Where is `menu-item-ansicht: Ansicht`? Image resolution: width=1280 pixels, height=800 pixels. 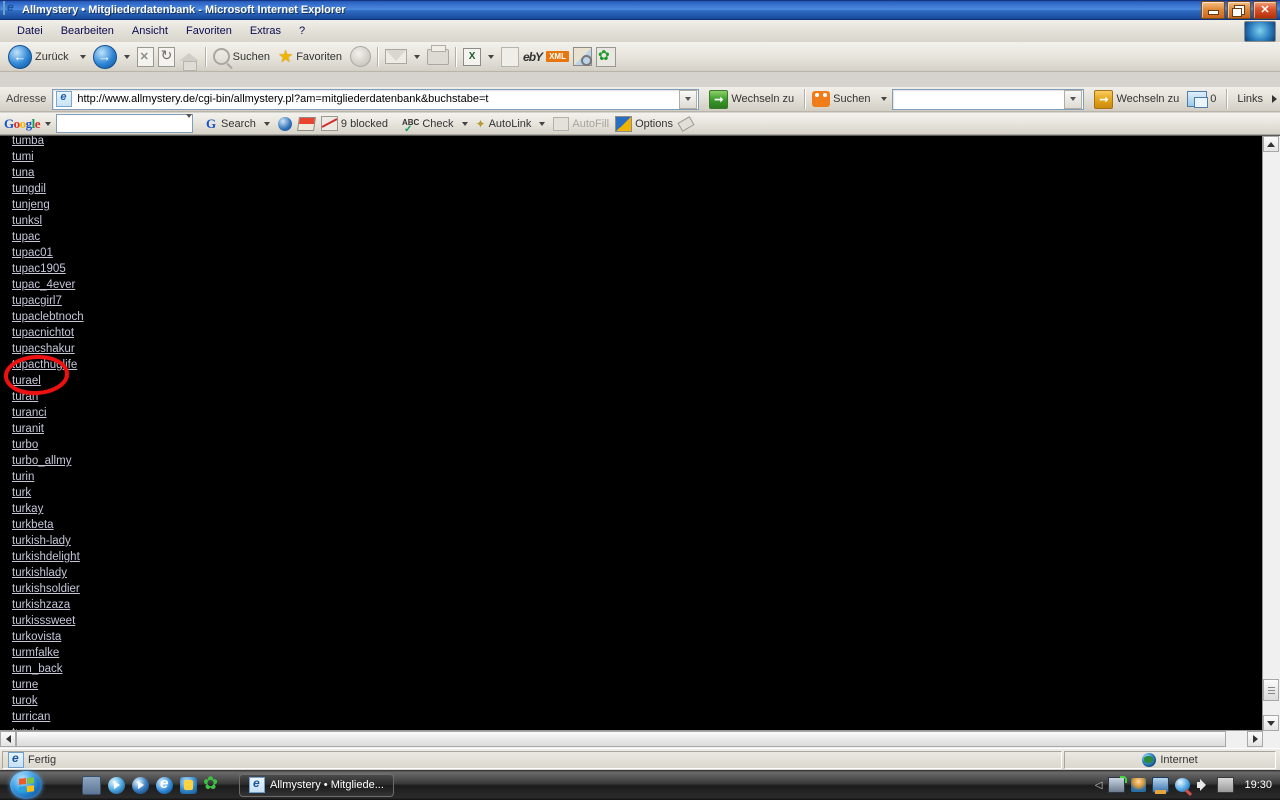 menu-item-ansicht: Ansicht is located at coordinates (150, 31).